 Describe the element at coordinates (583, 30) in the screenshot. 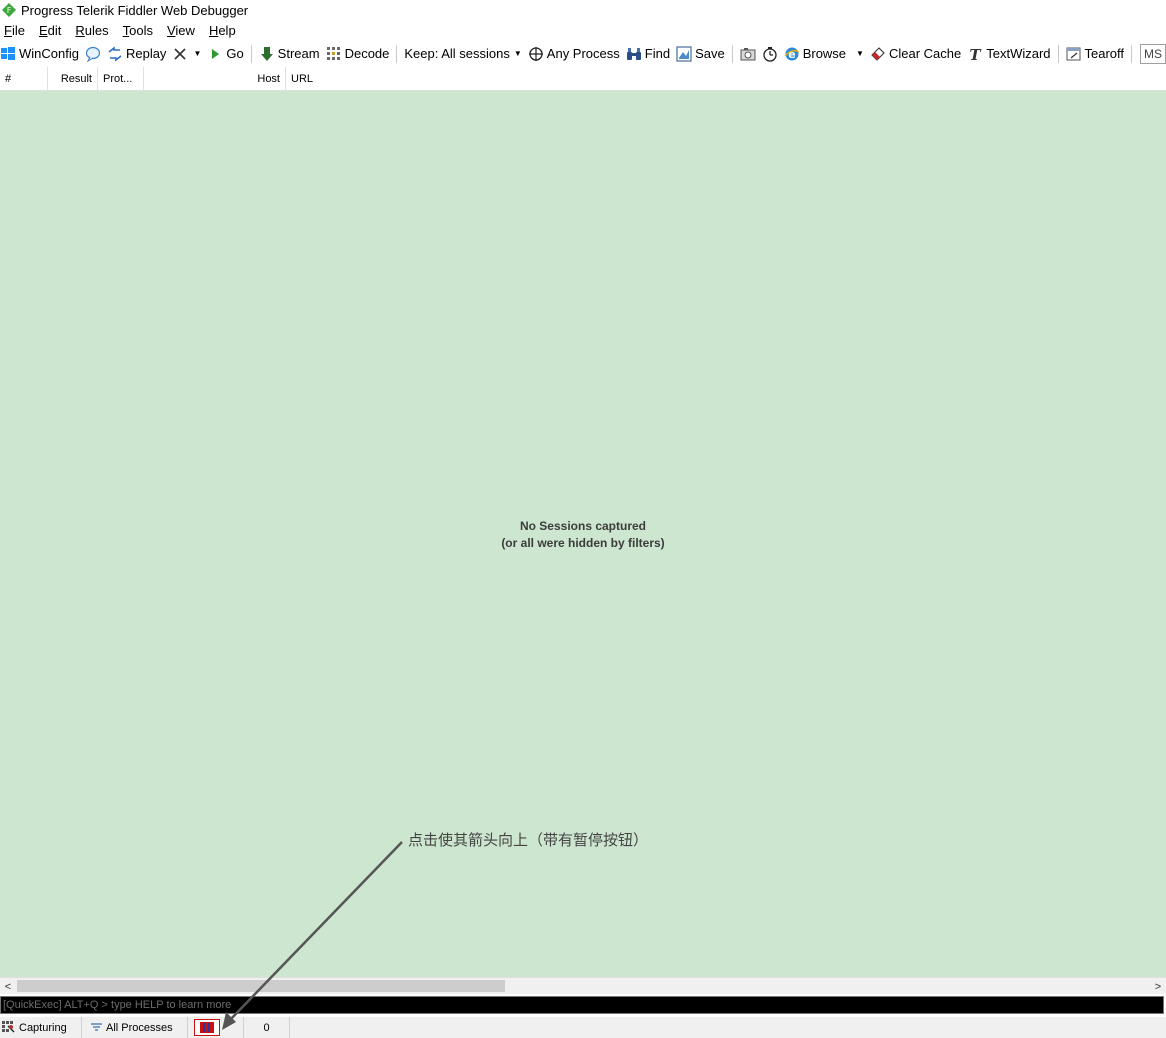

I see `menu-bar: File Edit Rules Tools View Help` at that location.